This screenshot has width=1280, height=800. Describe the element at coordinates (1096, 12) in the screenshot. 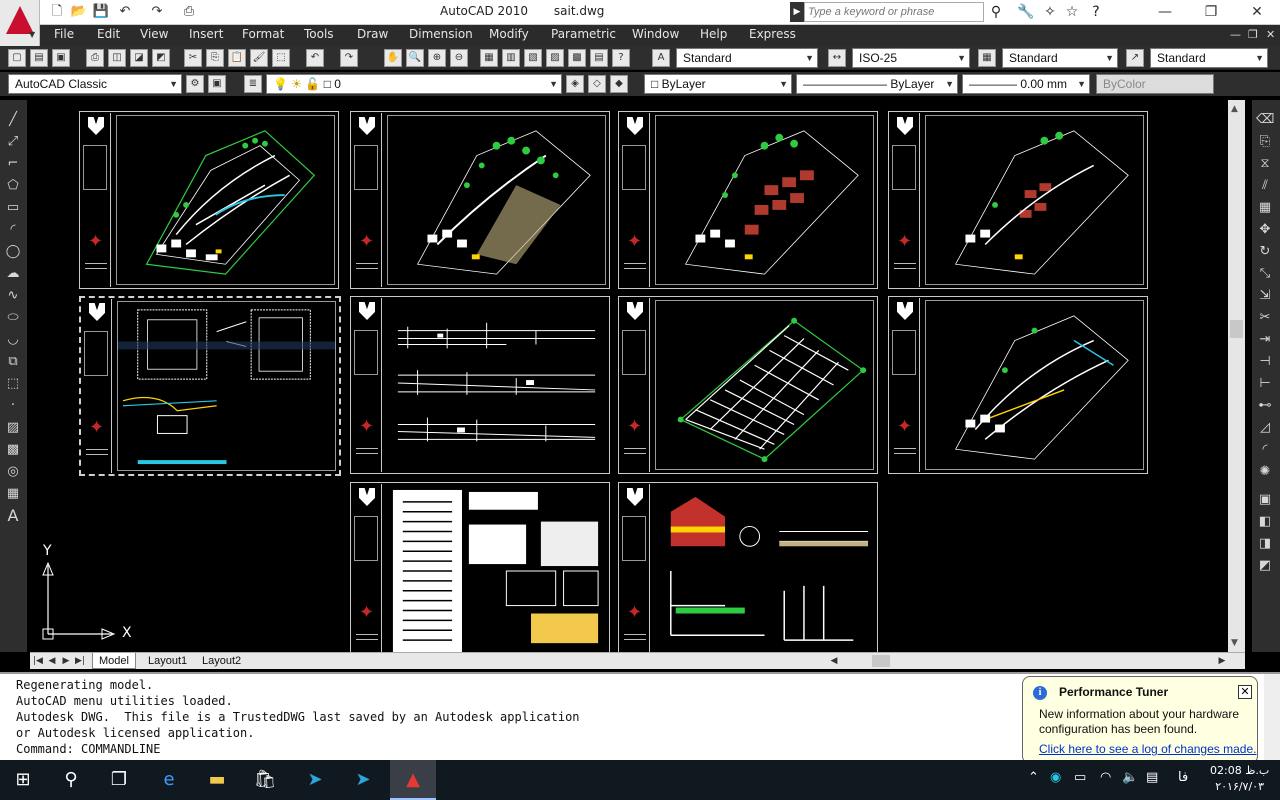

I see `help-icon: ?` at that location.